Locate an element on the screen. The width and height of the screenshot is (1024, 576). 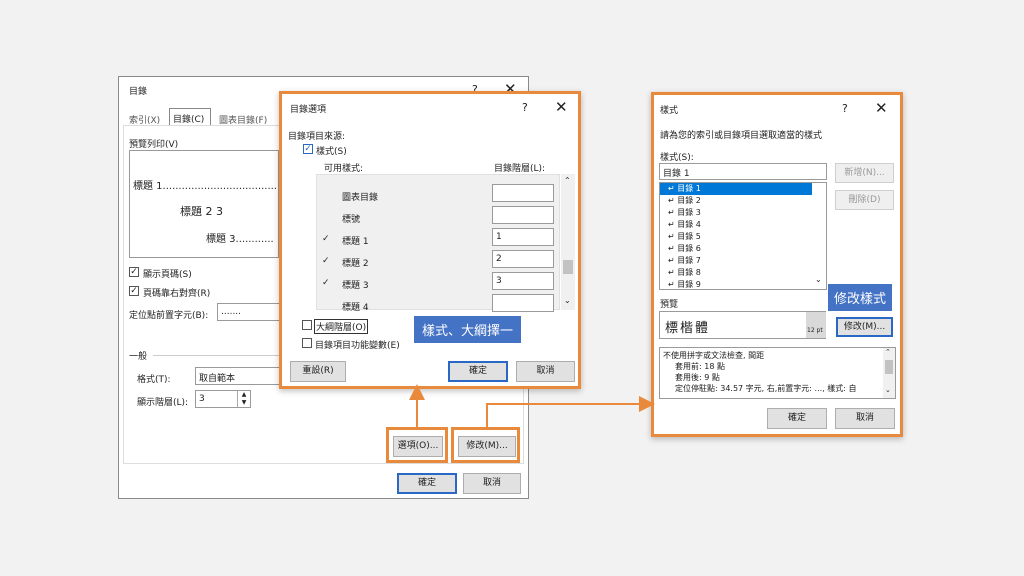
modify-arrow is located at coordinates (570, 411).